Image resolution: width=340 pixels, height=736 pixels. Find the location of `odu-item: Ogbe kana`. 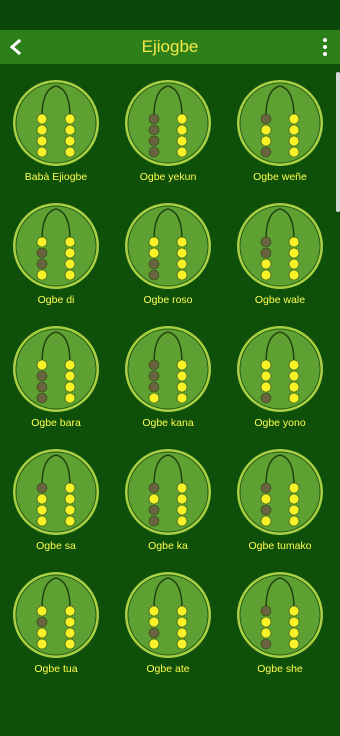

odu-item: Ogbe kana is located at coordinates (168, 374).